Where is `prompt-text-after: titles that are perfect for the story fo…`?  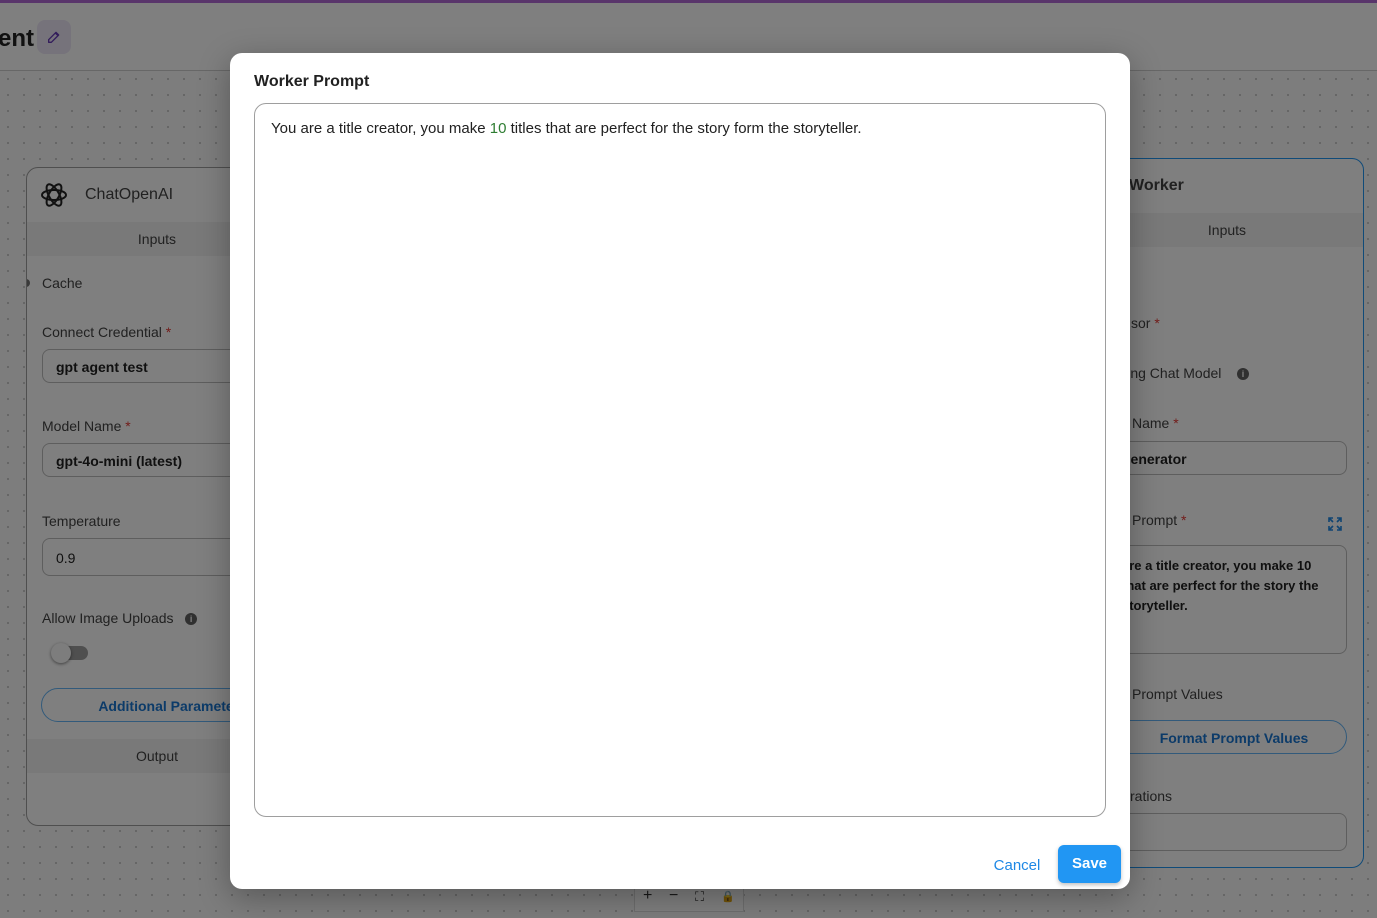 prompt-text-after: titles that are perfect for the story fo… is located at coordinates (684, 128).